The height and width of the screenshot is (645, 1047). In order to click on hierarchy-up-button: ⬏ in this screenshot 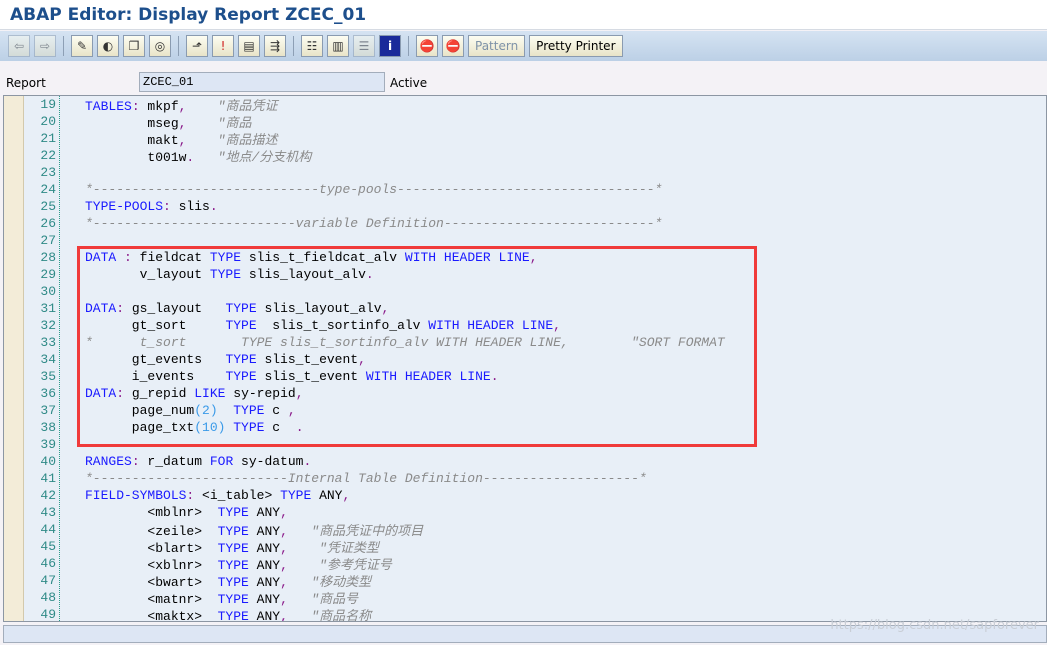, I will do `click(197, 46)`.